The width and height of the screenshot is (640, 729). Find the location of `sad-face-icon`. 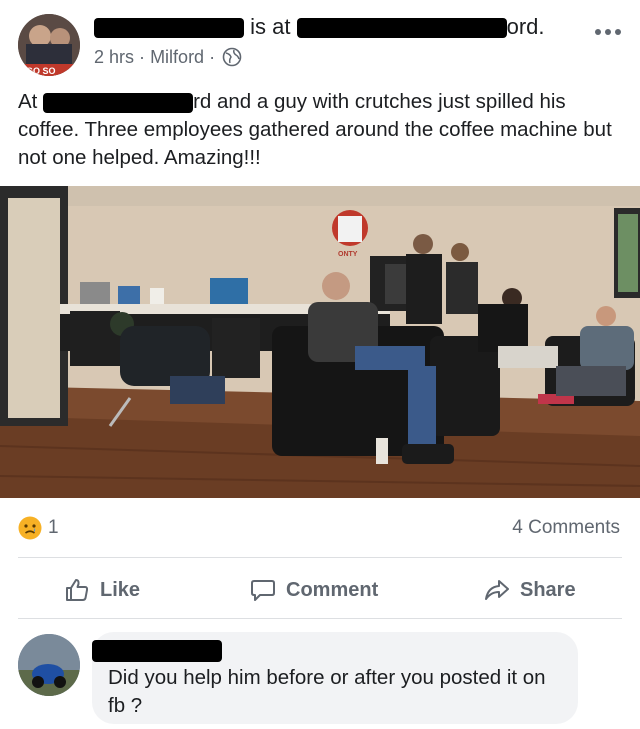

sad-face-icon is located at coordinates (30, 528).